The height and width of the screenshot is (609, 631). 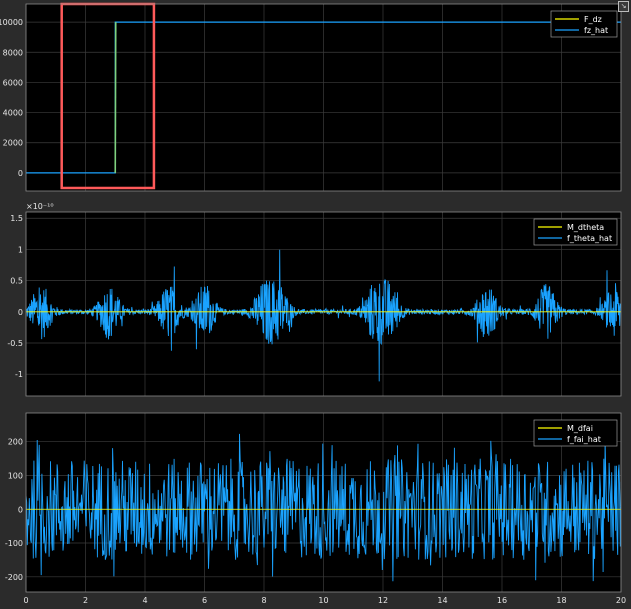 What do you see at coordinates (13, 143) in the screenshot?
I see `y-tick-label: 2000` at bounding box center [13, 143].